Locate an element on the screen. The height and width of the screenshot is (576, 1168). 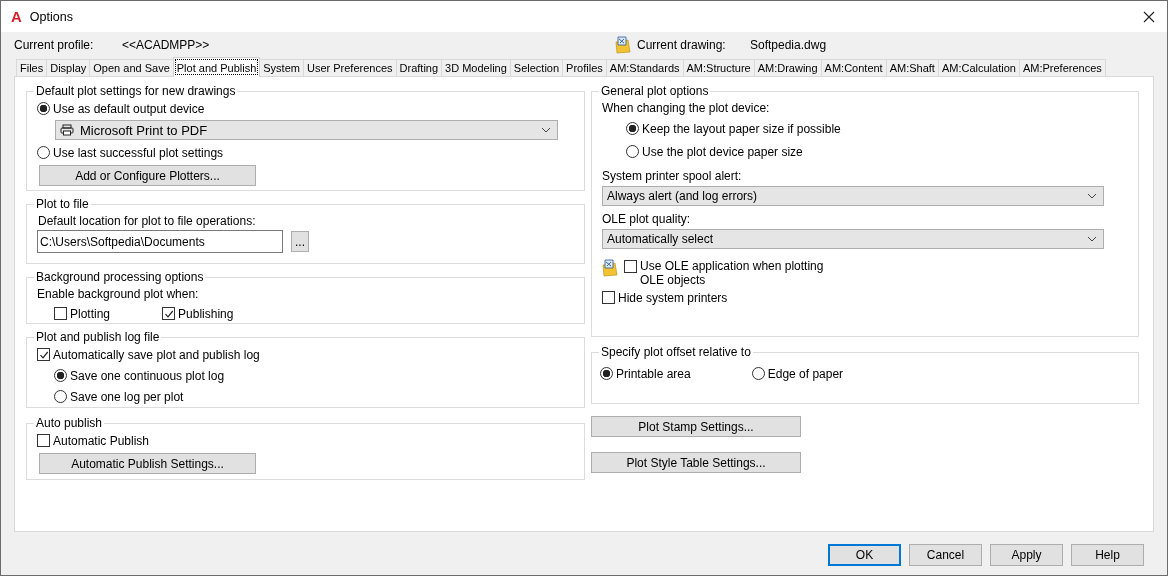
option-label: Save one continuous plot log is located at coordinates (147, 375).